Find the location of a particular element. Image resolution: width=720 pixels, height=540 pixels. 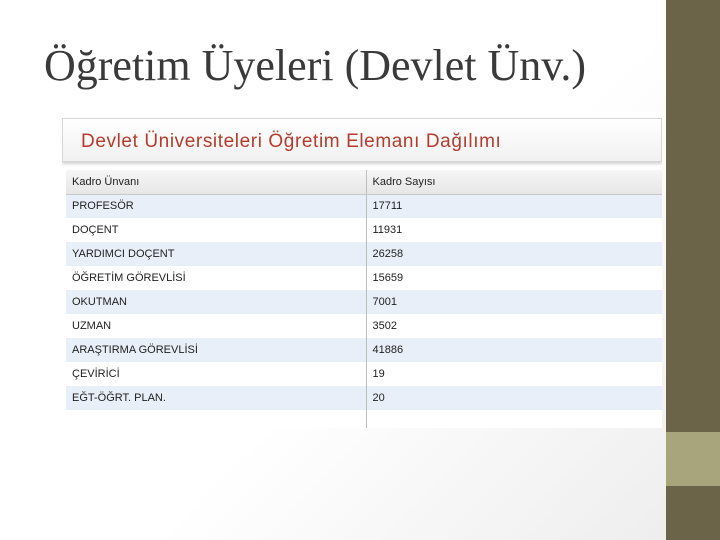

cell-count: 11931 is located at coordinates (514, 230).